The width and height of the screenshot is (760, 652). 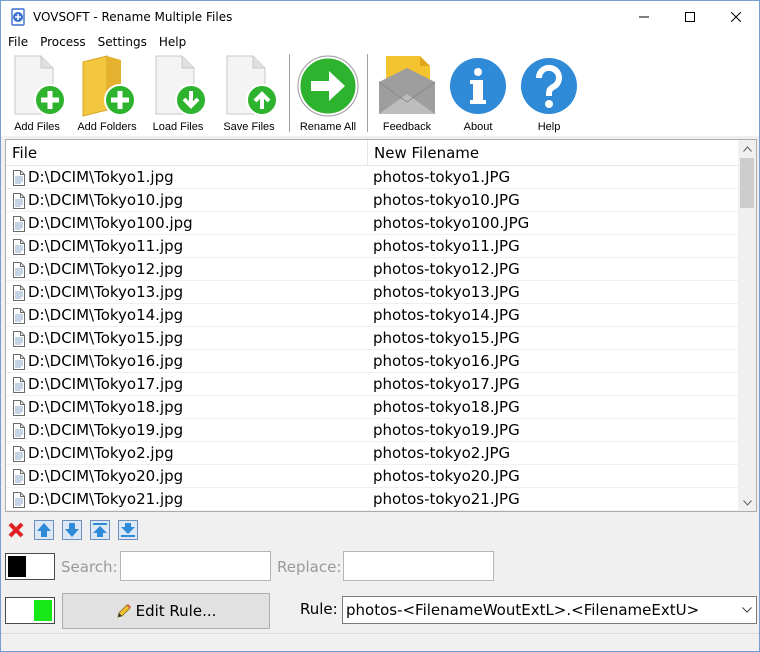 I want to click on help-label: Help, so click(x=549, y=127).